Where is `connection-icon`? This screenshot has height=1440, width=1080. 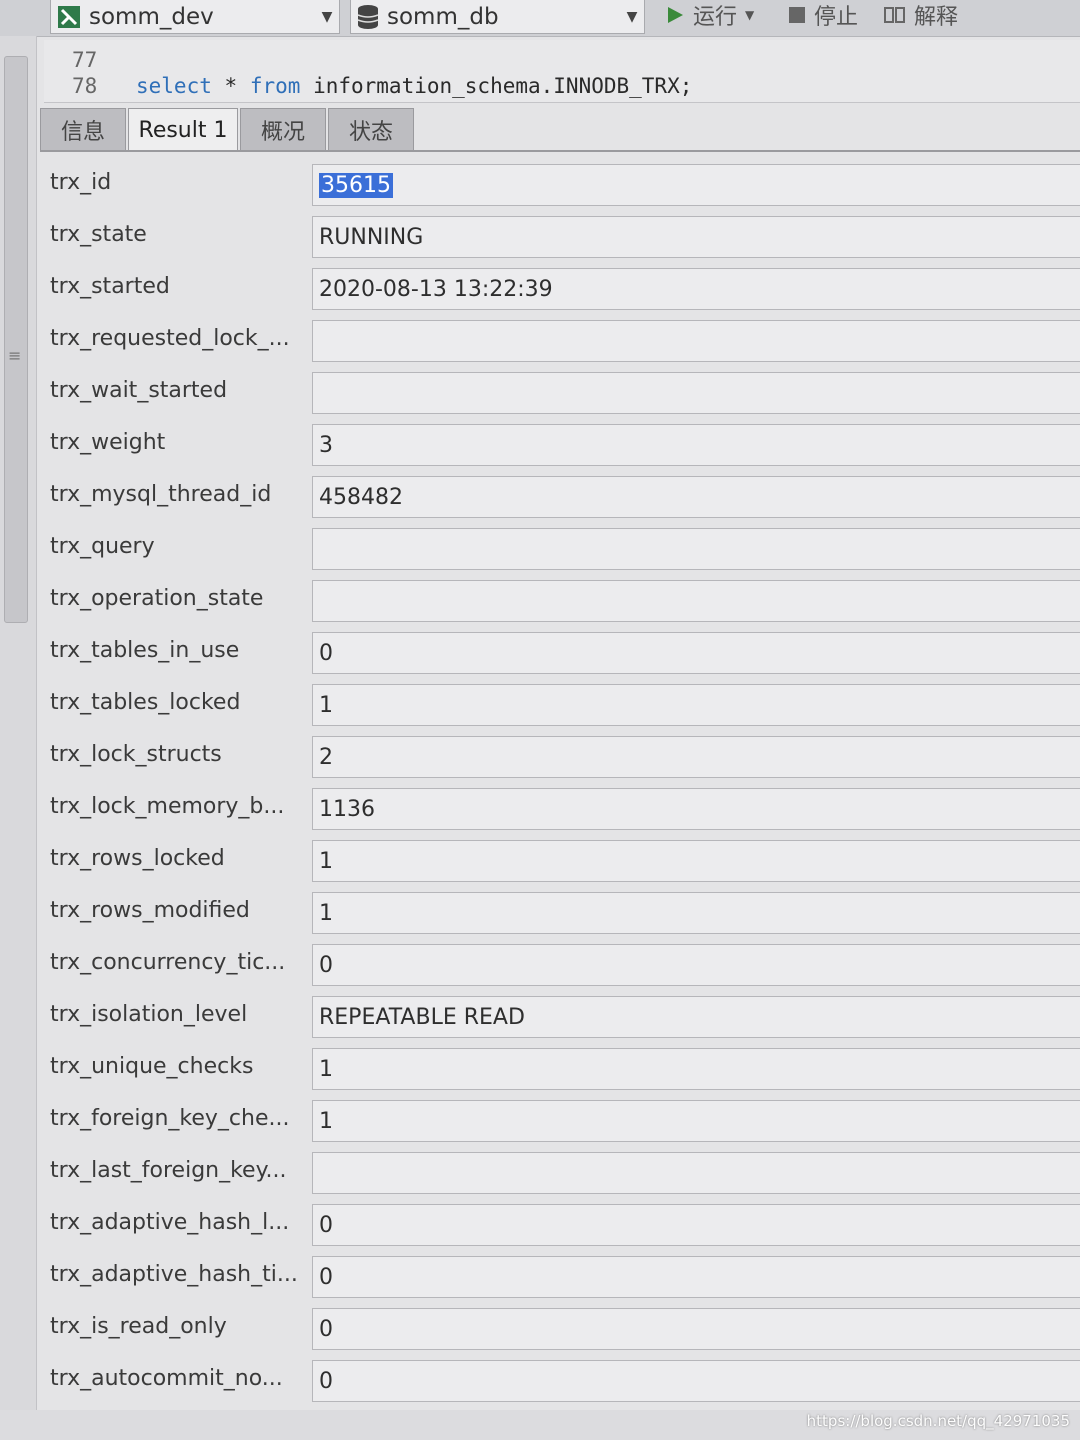
connection-icon is located at coordinates (69, 17).